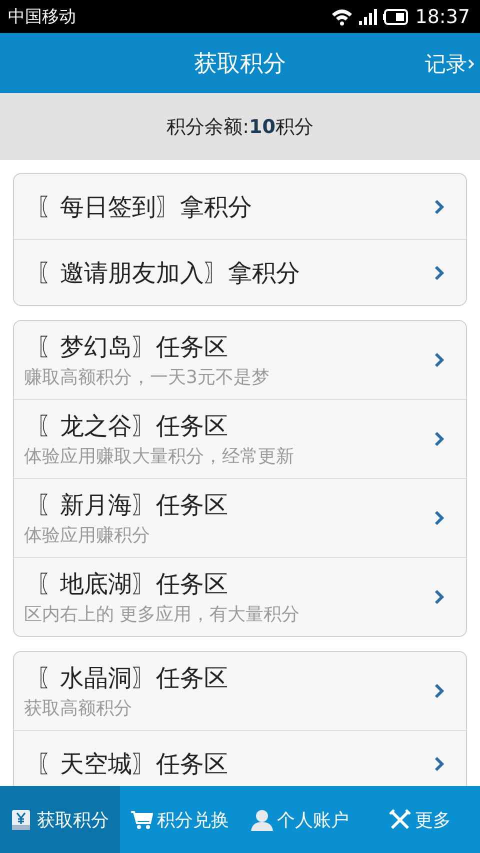 Image resolution: width=480 pixels, height=853 pixels. What do you see at coordinates (132, 764) in the screenshot?
I see `item-title: 〖天空城〗任务区` at bounding box center [132, 764].